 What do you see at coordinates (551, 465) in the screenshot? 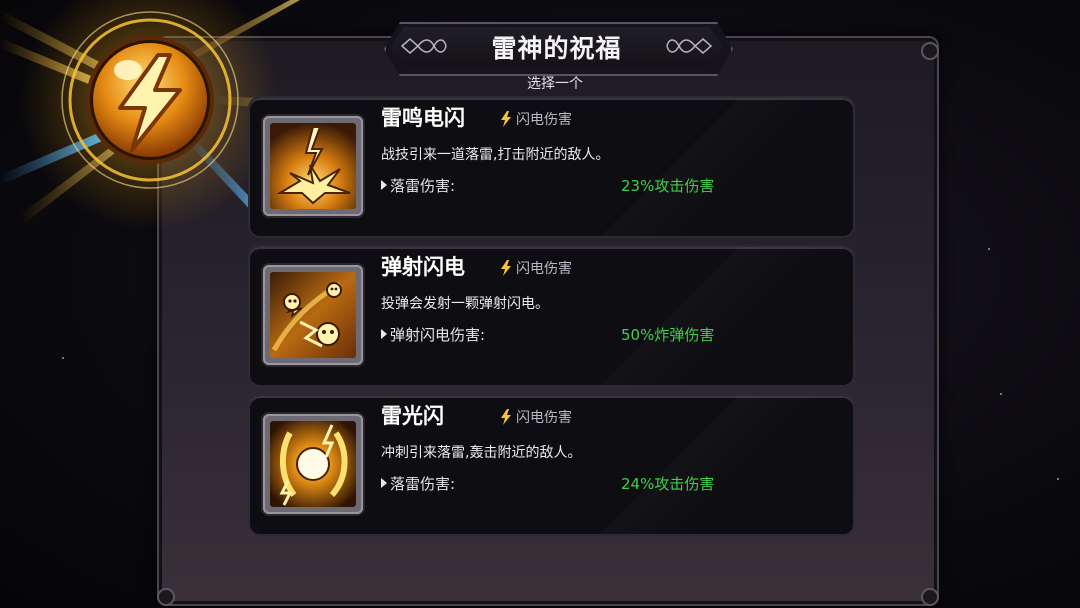
I see `blessing-card-3: 雷光闪 闪电伤害 冲刺引来落雷,轰击附近的敌人。 落雷伤害: 24%攻击伤害` at bounding box center [551, 465].